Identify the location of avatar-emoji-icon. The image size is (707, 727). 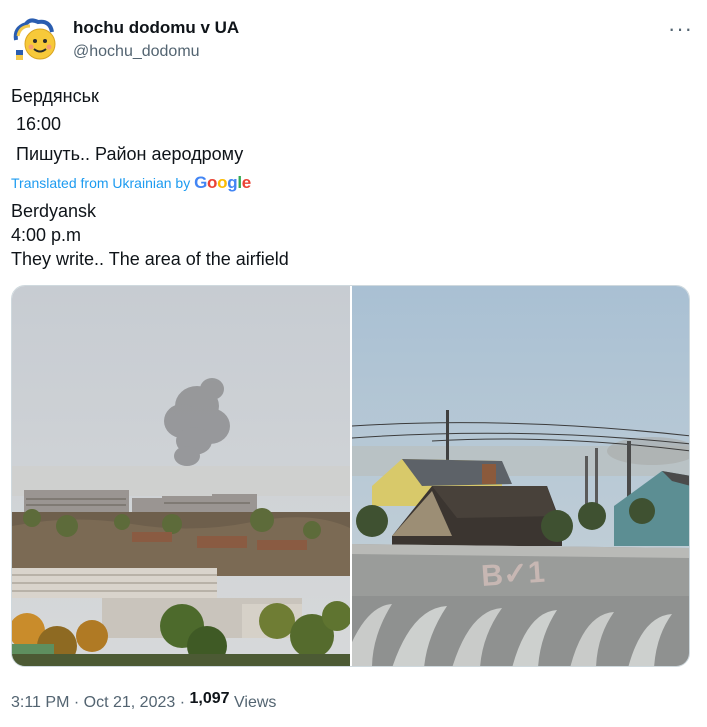
(35, 39).